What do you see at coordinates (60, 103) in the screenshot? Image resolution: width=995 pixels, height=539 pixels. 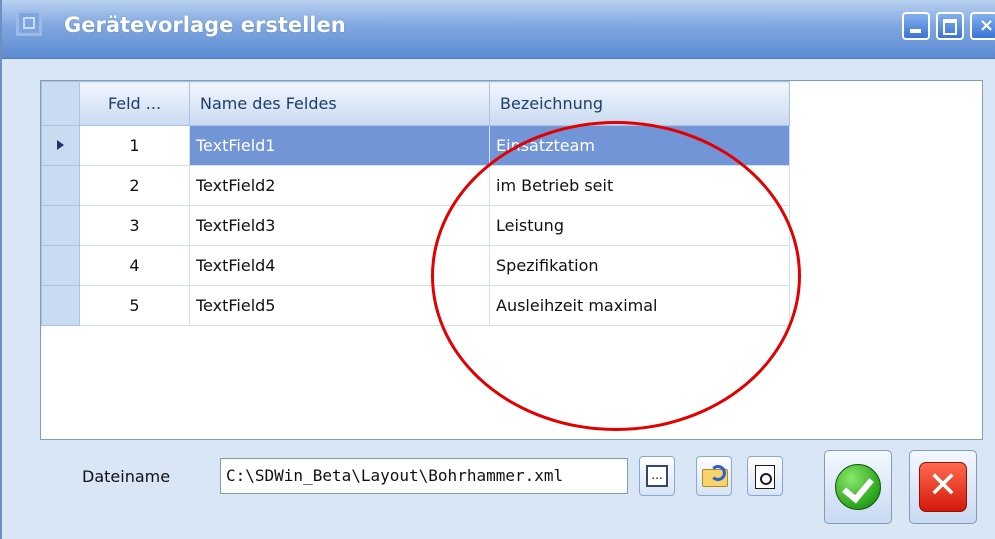 I see `row-indicator-header` at bounding box center [60, 103].